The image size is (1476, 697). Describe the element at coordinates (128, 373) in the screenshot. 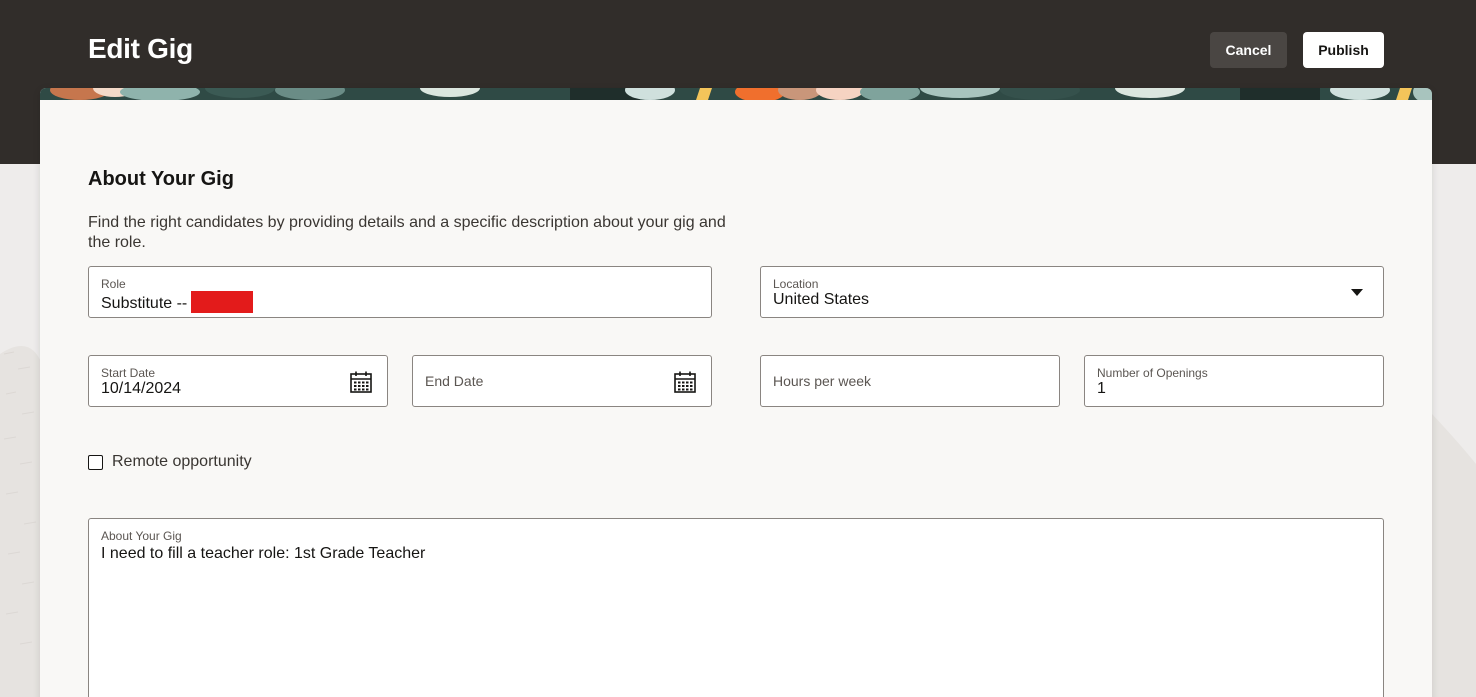

I see `start-date-label: Start Date` at that location.